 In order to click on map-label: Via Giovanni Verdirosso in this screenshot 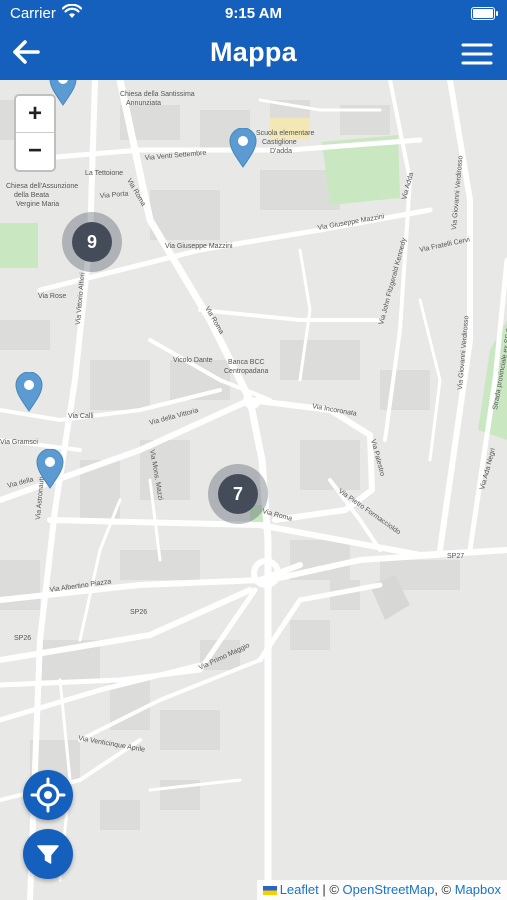, I will do `click(457, 192)`.